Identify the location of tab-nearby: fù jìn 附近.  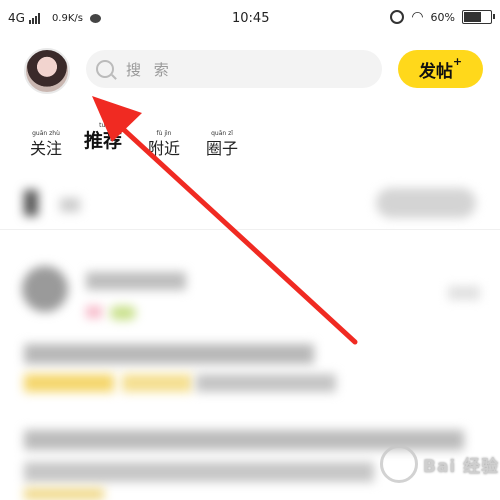
(164, 145).